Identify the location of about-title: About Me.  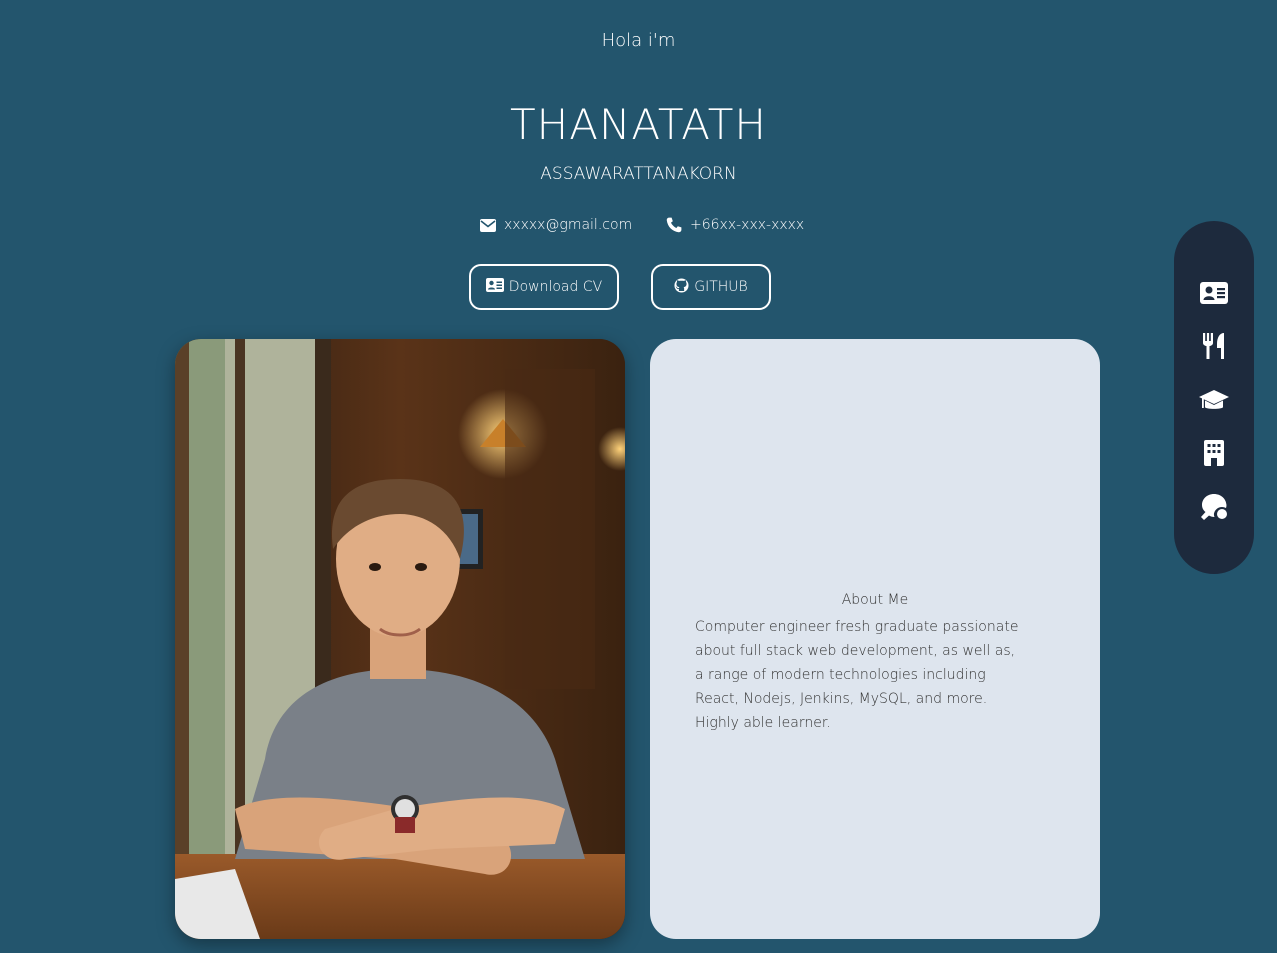
(875, 600).